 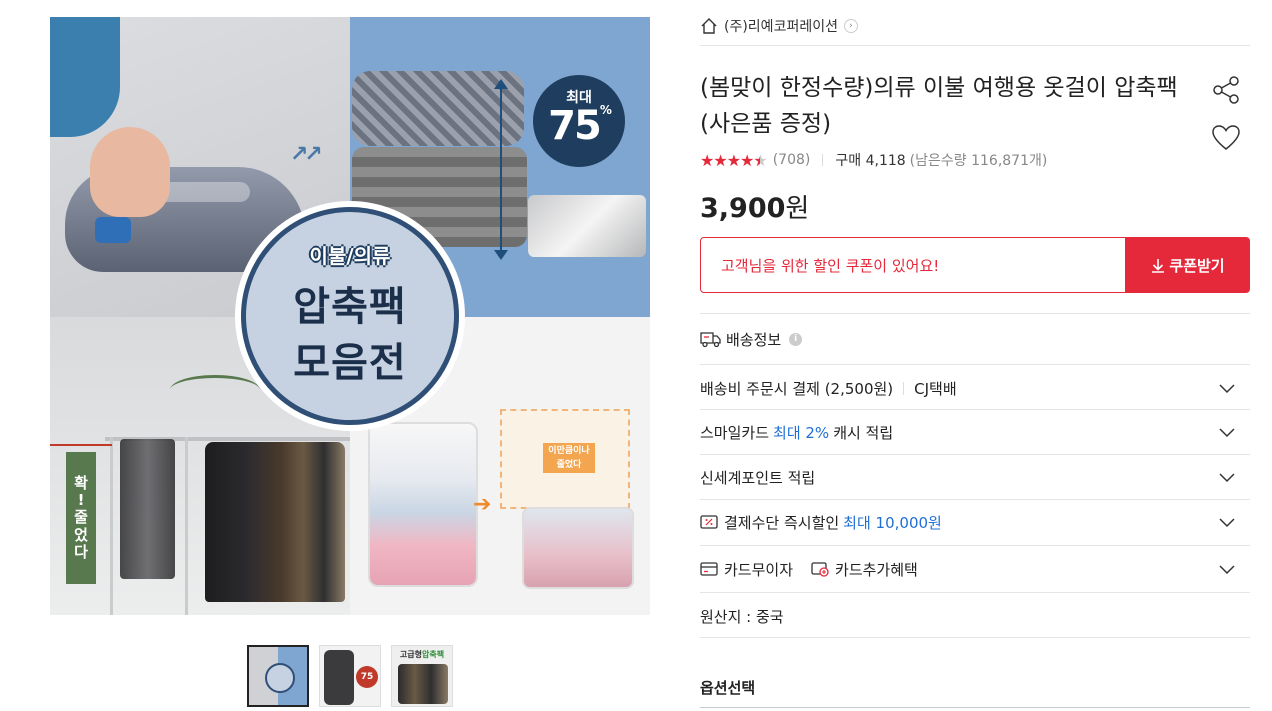 What do you see at coordinates (797, 388) in the screenshot?
I see `shipping-fee-label: 배송비 주문시 결제 (2,500원)` at bounding box center [797, 388].